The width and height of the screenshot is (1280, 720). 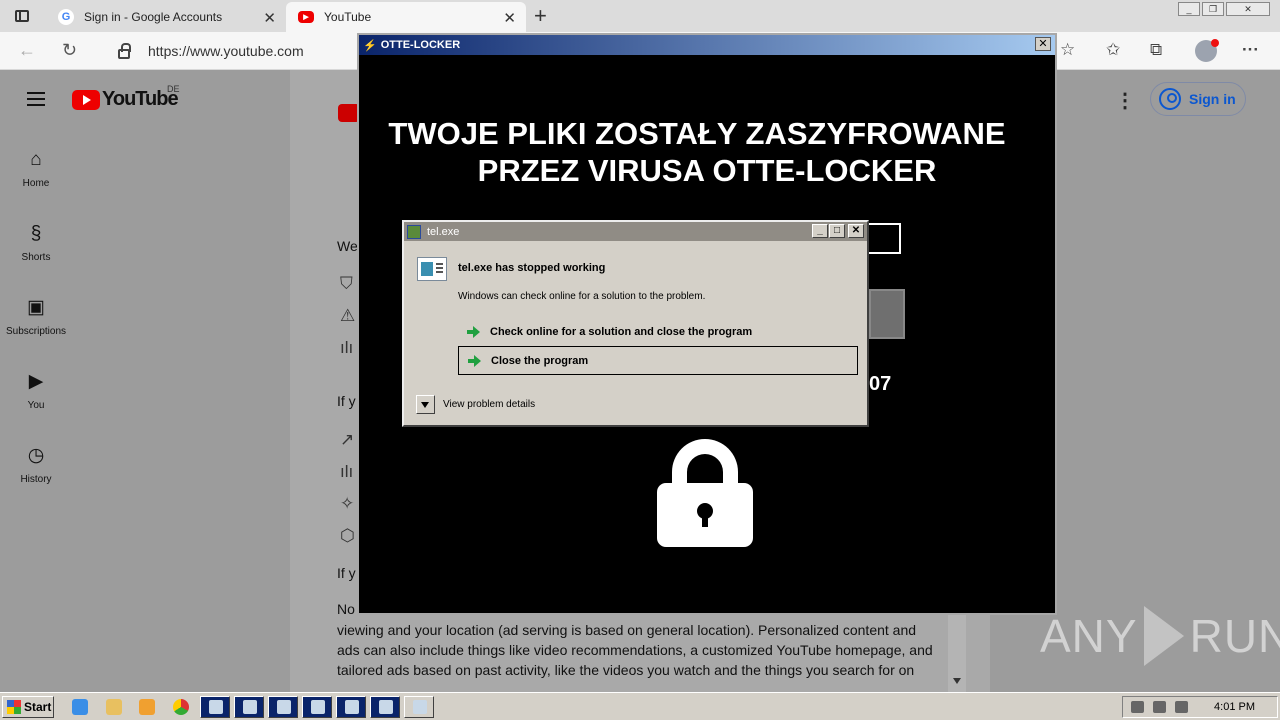 I want to click on add-favorite-icon: ☆, so click(x=1067, y=50).